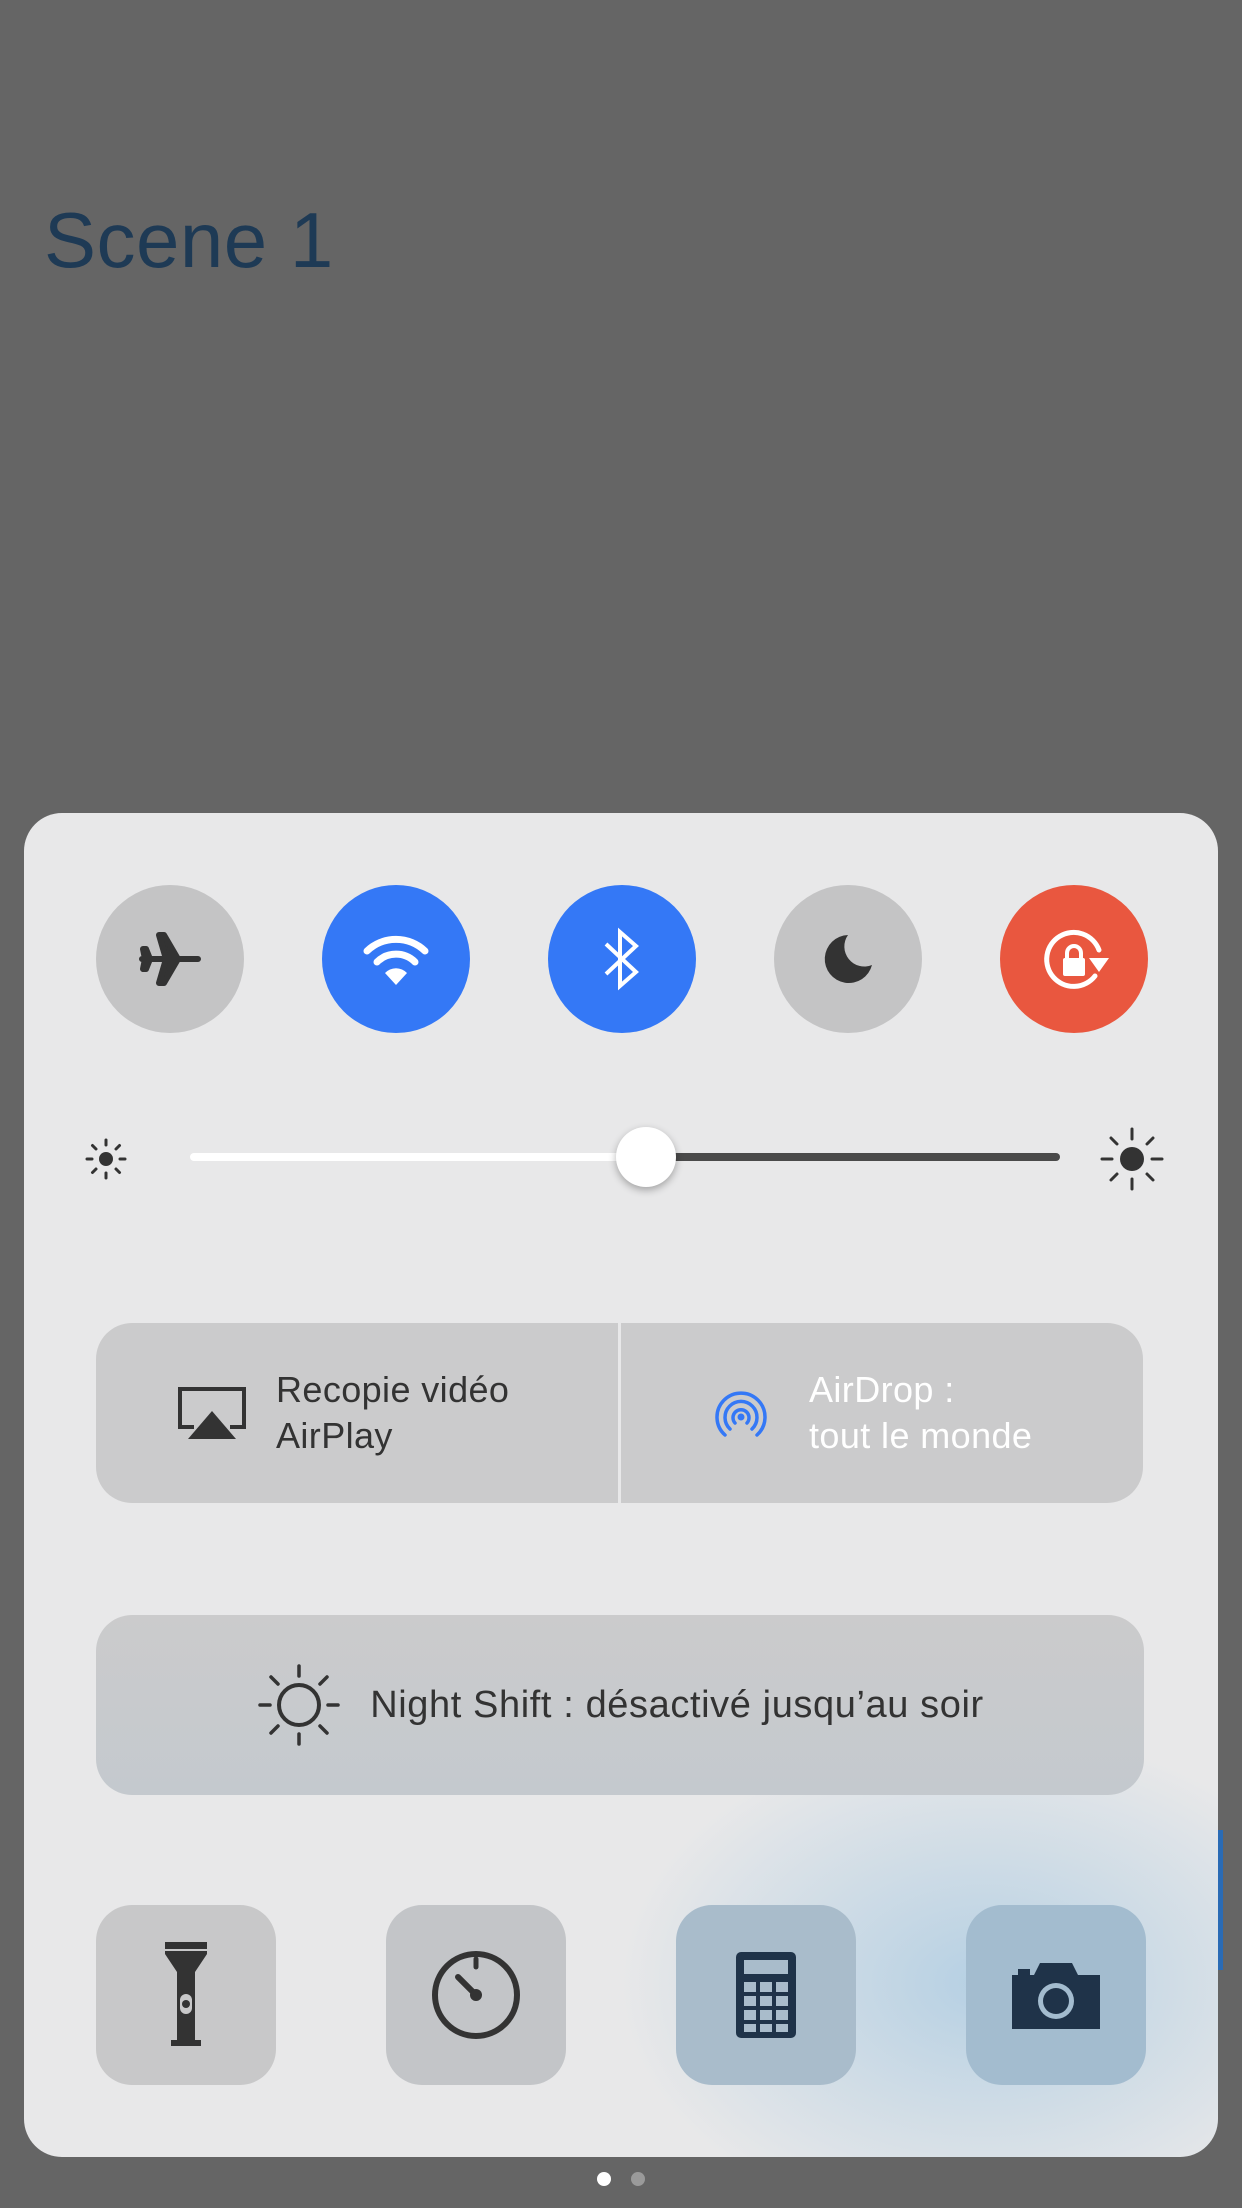  What do you see at coordinates (334, 1435) in the screenshot?
I see `airplay-label-line2: AirPlay` at bounding box center [334, 1435].